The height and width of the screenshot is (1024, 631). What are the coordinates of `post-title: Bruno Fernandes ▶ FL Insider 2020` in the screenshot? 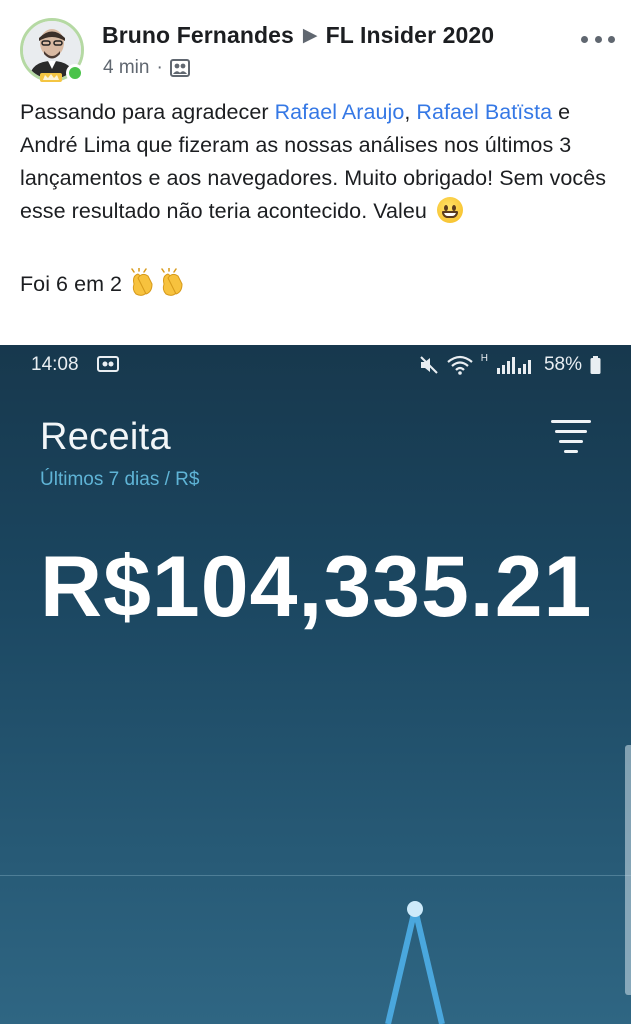 It's located at (298, 35).